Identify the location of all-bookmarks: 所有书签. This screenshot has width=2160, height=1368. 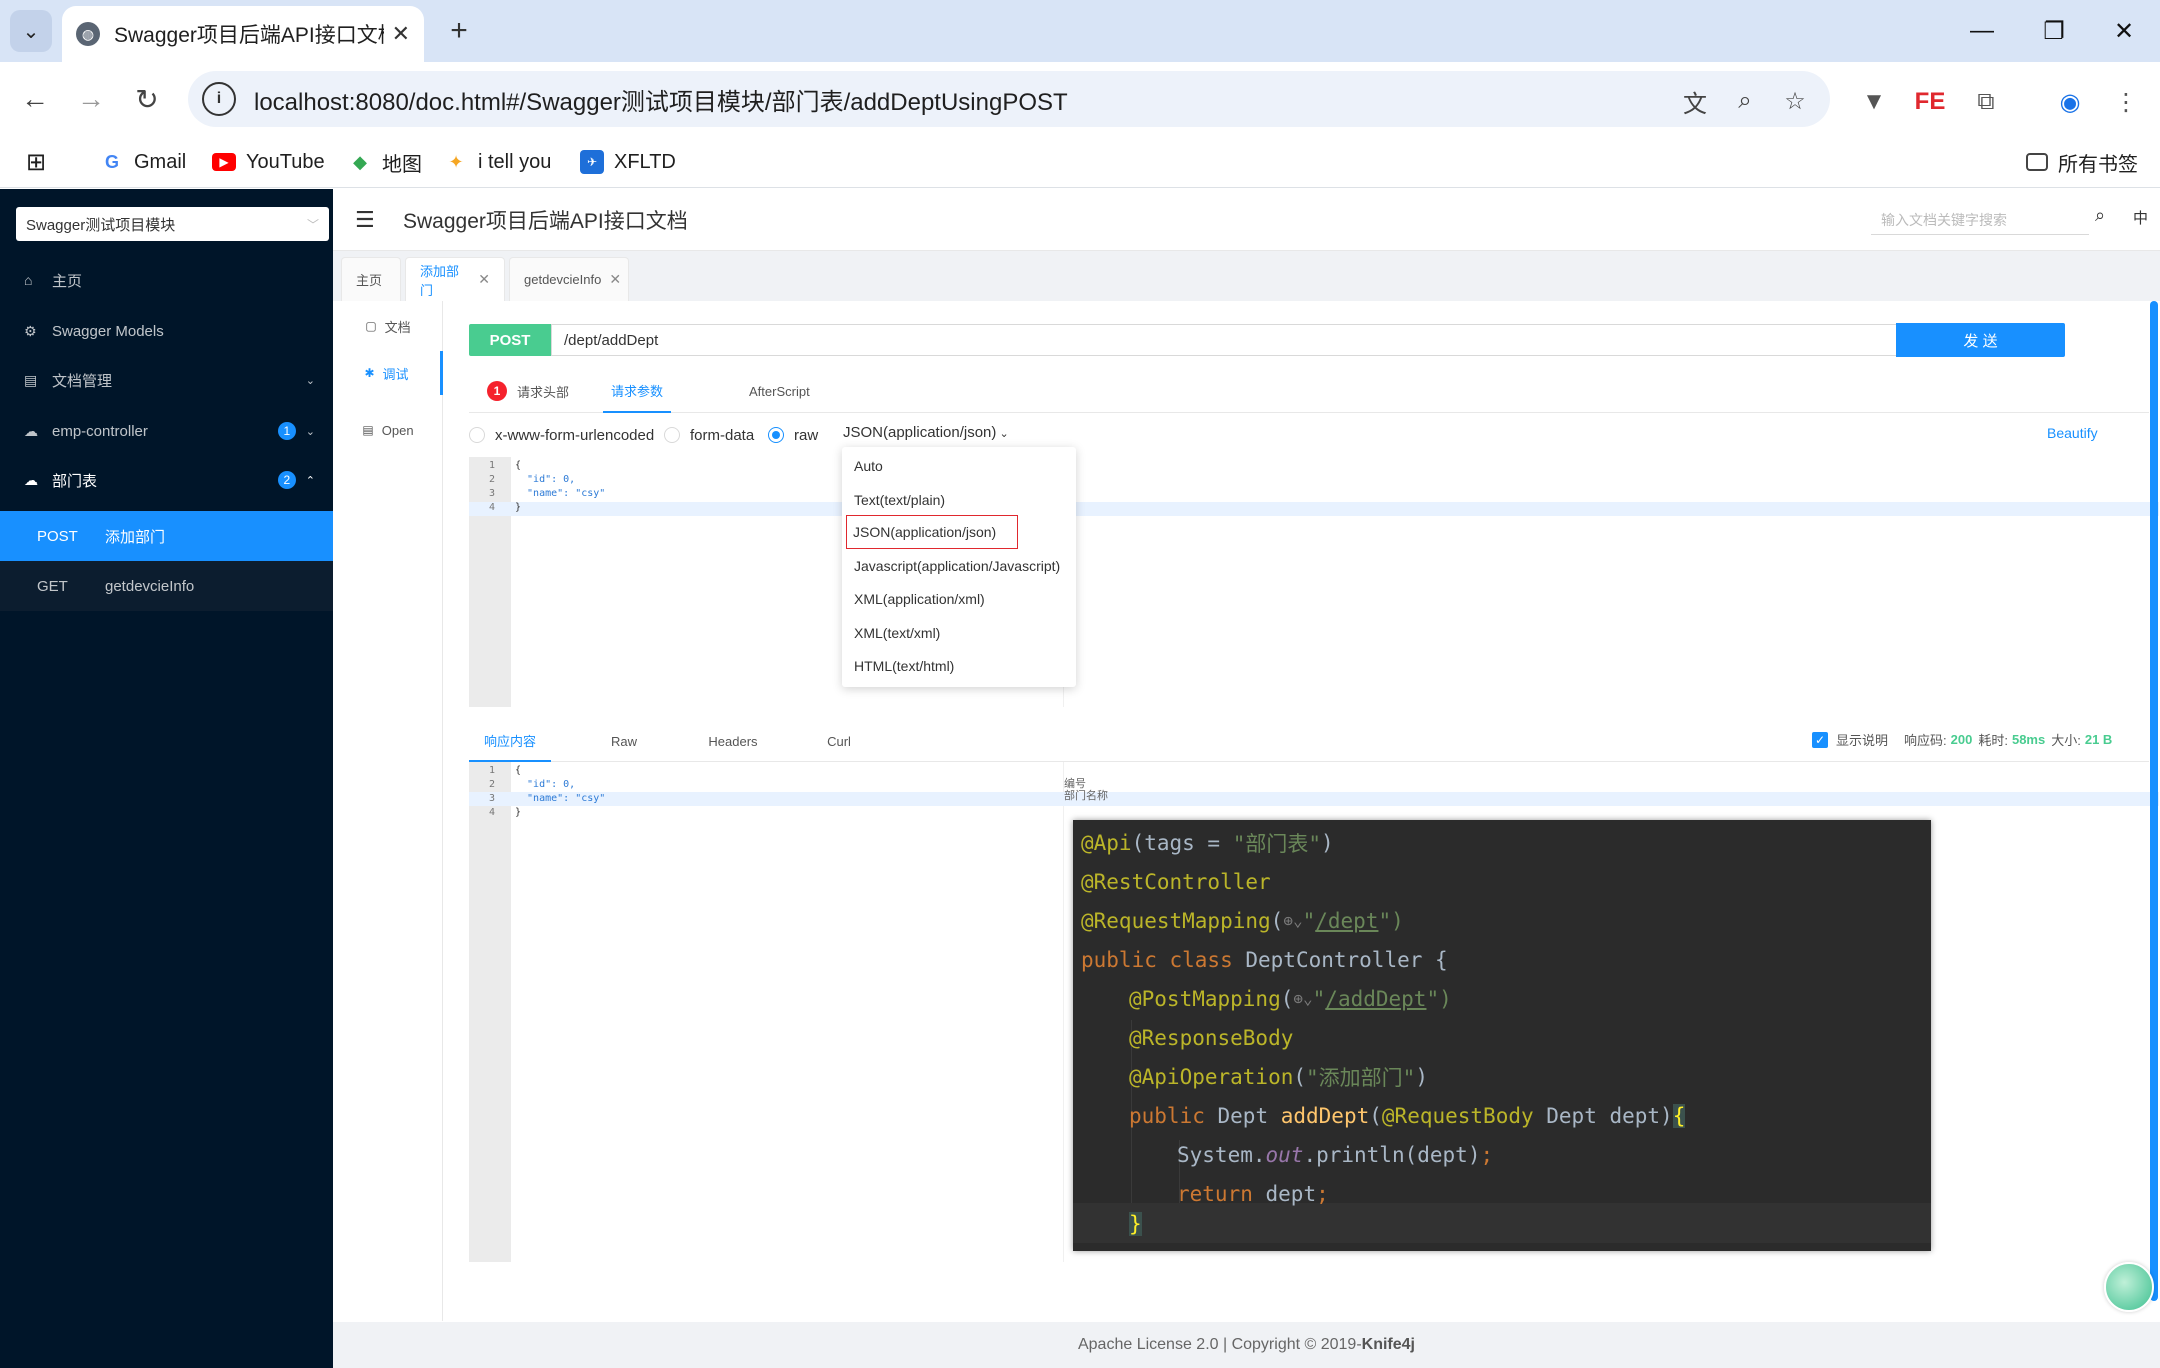
(2082, 162).